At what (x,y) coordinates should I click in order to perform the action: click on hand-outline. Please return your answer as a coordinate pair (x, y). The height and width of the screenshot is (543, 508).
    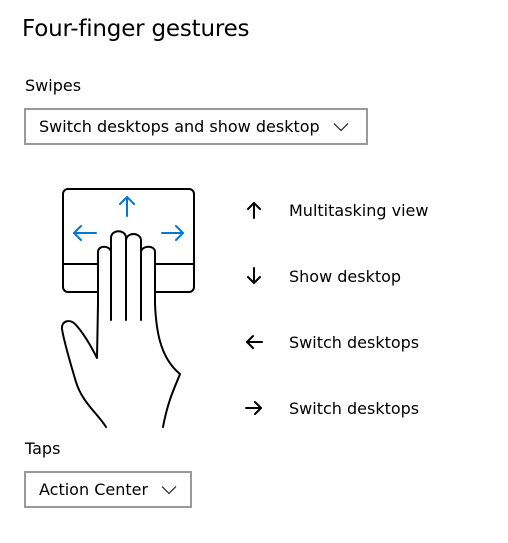
    Looking at the image, I should click on (120, 329).